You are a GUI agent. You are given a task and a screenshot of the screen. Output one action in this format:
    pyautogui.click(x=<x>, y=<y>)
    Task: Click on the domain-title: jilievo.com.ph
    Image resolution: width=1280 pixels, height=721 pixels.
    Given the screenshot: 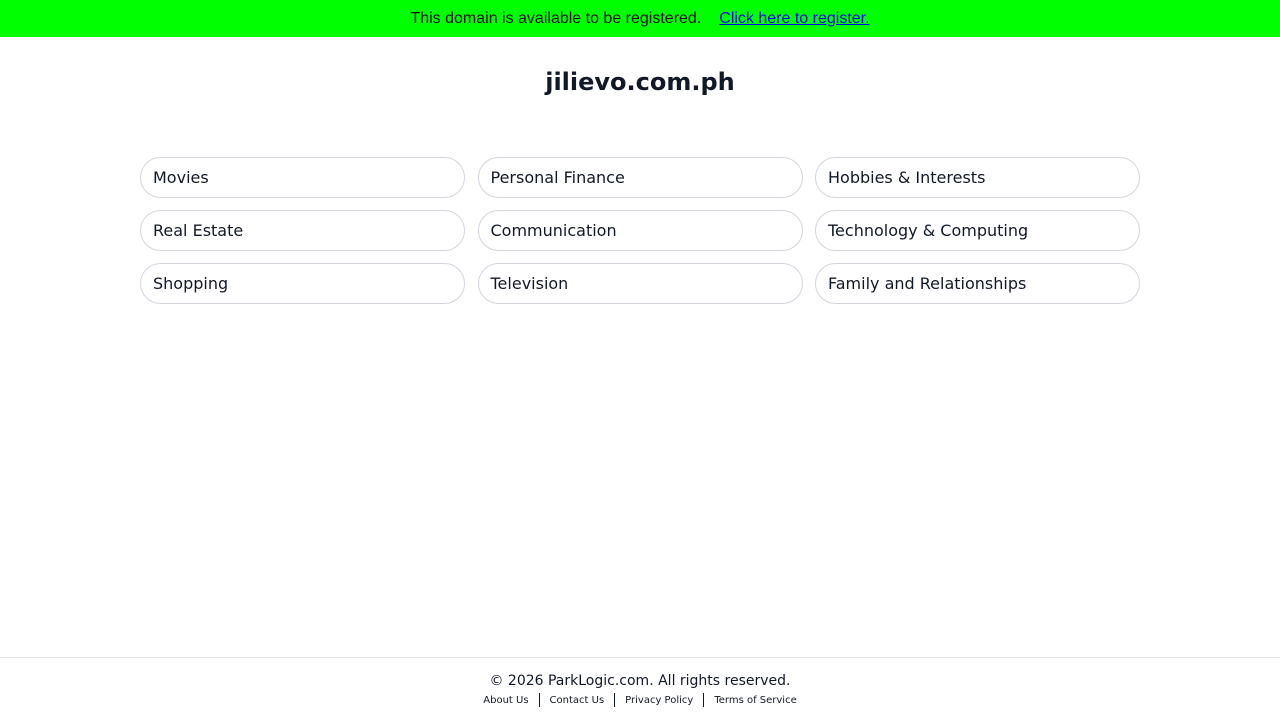 What is the action you would take?
    pyautogui.click(x=640, y=82)
    